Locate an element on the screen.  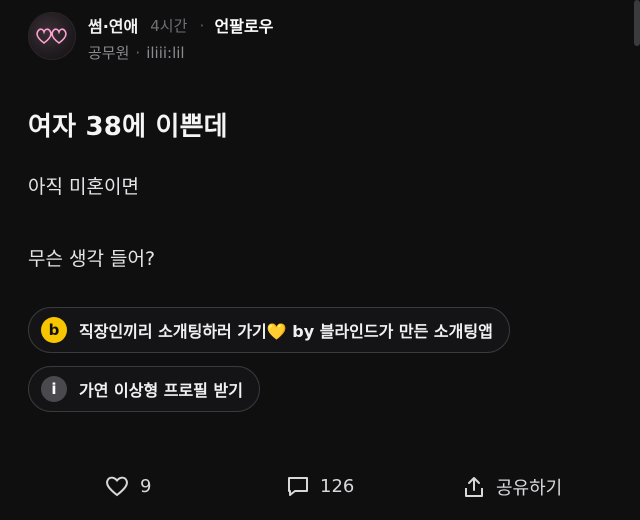
board-name: 썸·연애 is located at coordinates (113, 25).